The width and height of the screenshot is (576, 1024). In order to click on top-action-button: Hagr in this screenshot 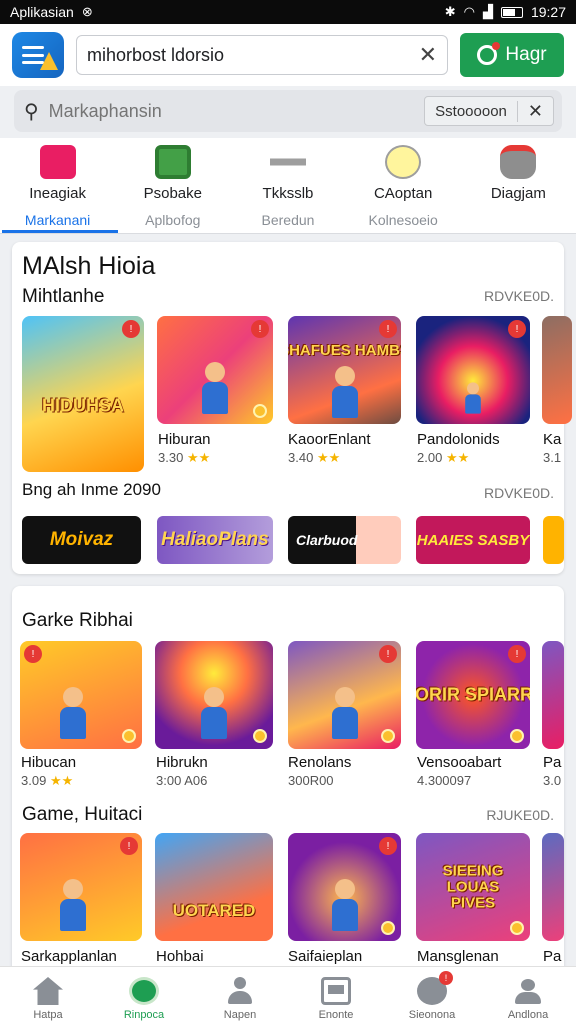, I will do `click(512, 55)`.